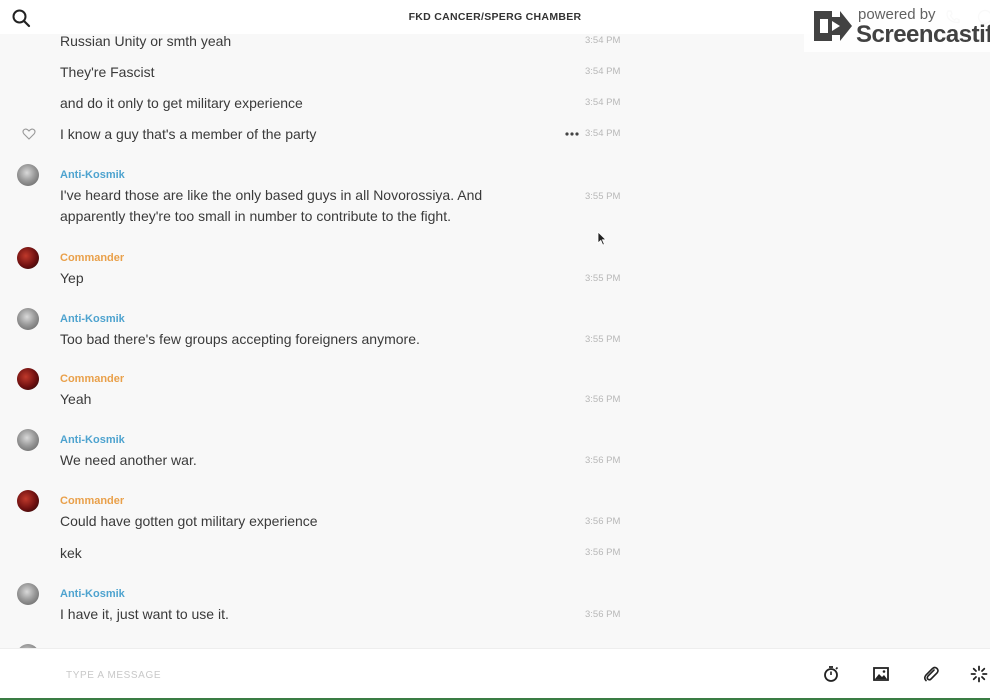  What do you see at coordinates (107, 72) in the screenshot?
I see `message-text: They're Fascist` at bounding box center [107, 72].